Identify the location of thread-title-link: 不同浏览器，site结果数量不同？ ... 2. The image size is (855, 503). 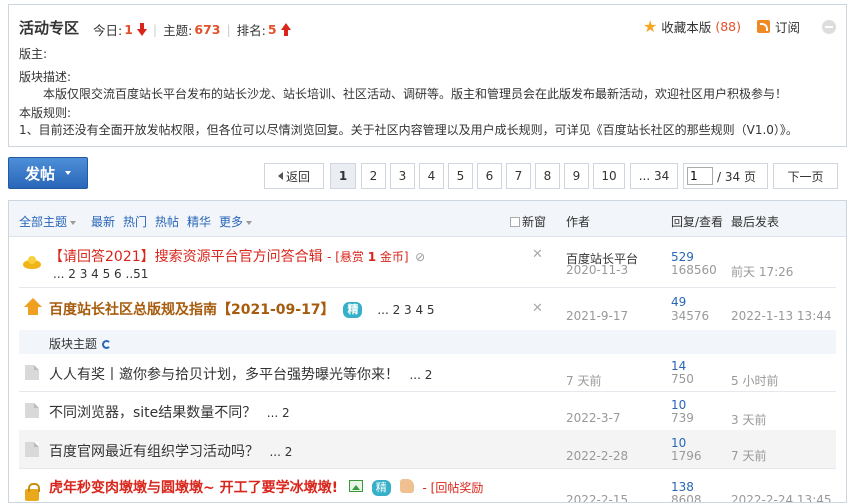
(169, 412).